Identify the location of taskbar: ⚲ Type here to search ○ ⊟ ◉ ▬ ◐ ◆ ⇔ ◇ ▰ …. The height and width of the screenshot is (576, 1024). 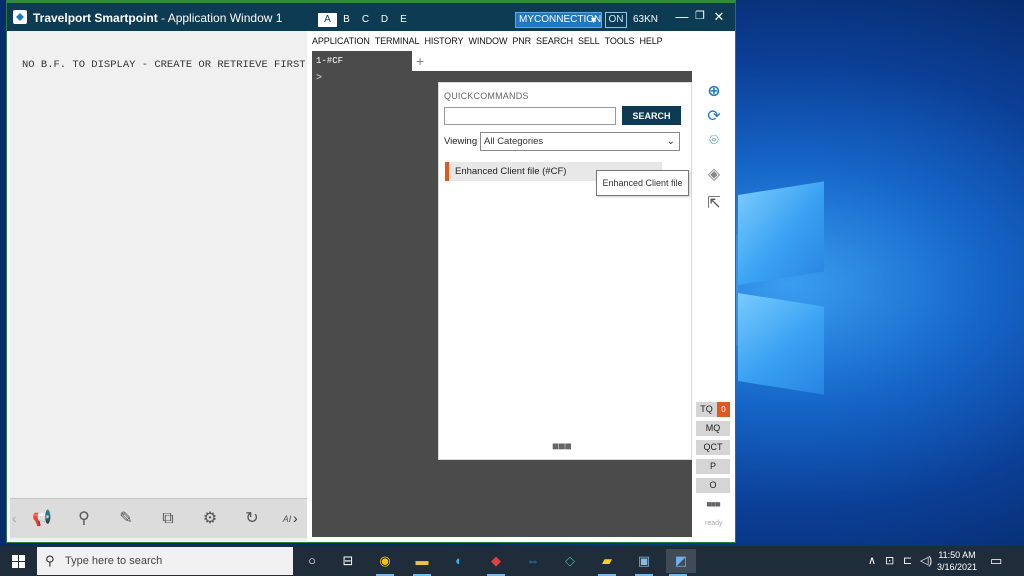
(512, 561).